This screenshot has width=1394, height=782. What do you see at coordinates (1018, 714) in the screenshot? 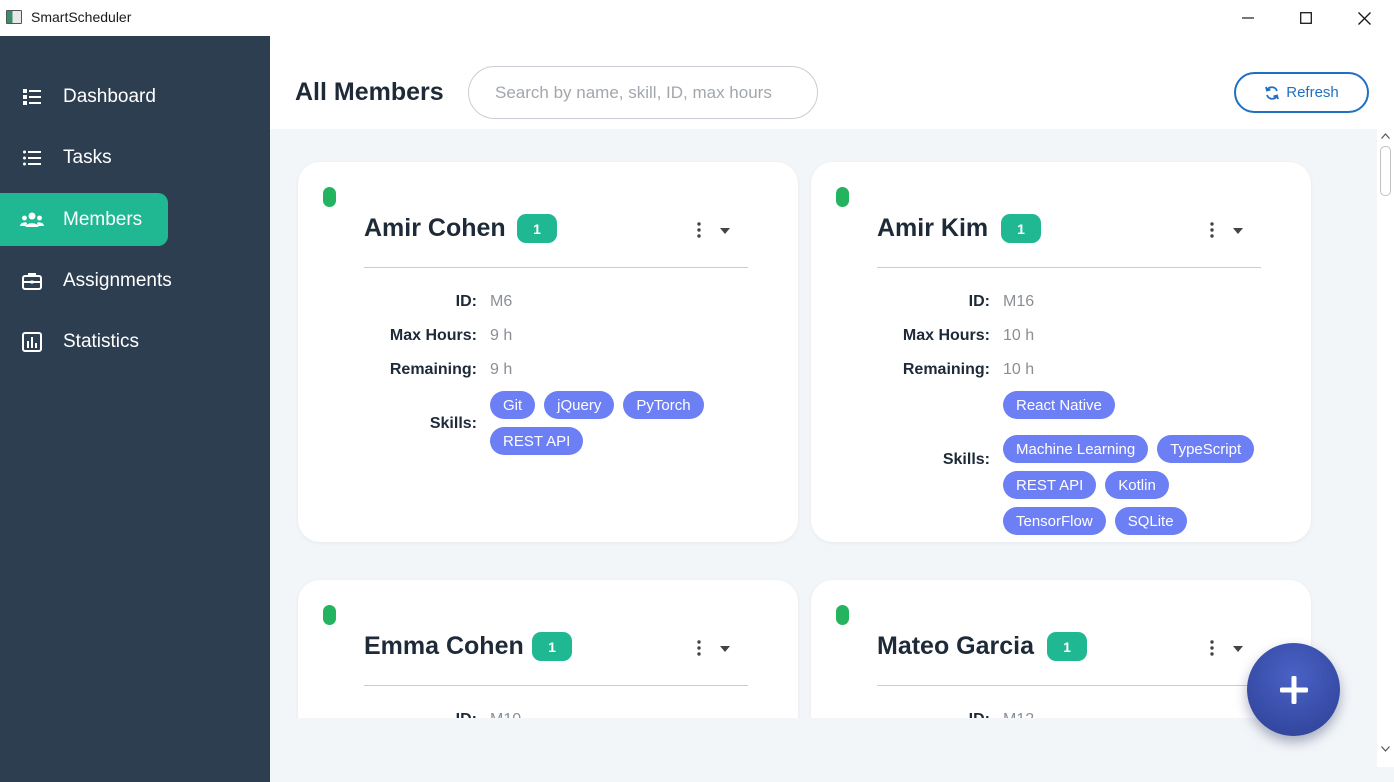
I see `id-value: M12` at bounding box center [1018, 714].